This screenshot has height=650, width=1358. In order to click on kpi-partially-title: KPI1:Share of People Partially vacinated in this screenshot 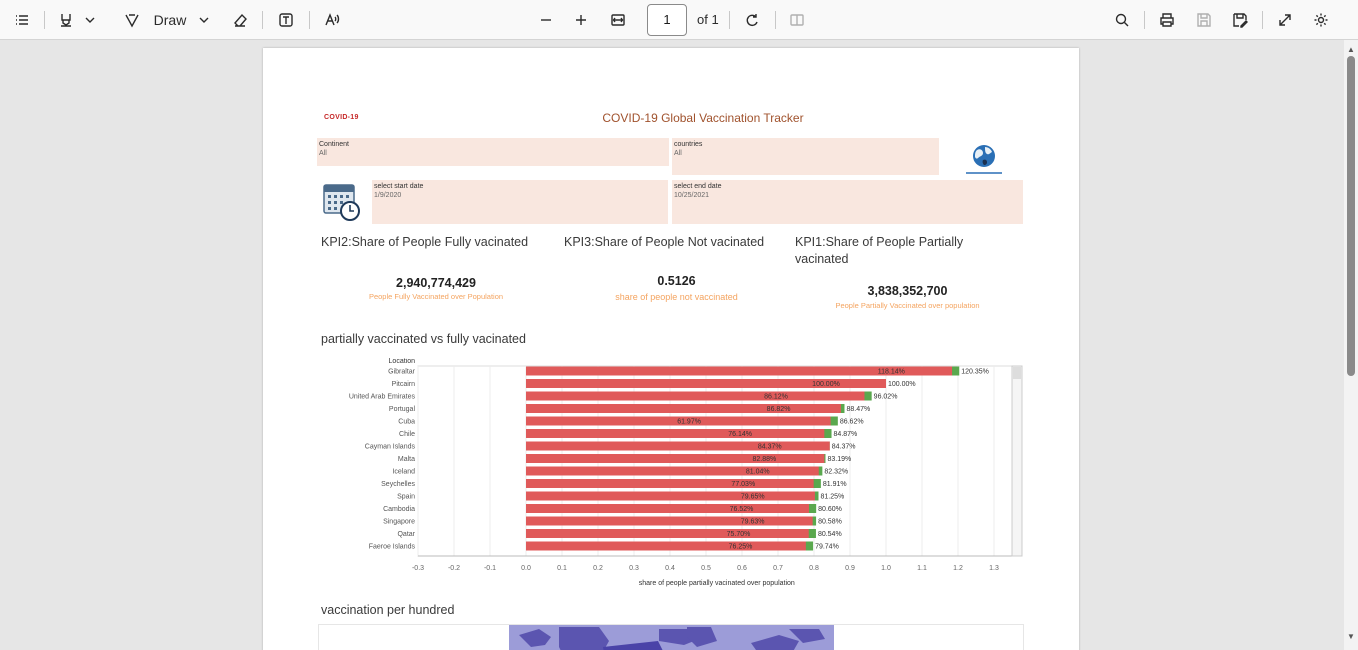, I will do `click(879, 250)`.